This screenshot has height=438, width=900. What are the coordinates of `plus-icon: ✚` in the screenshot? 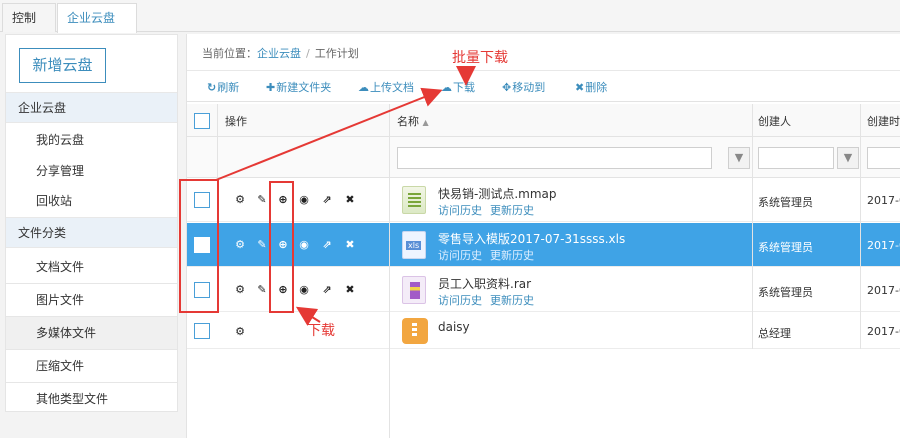 It's located at (271, 87).